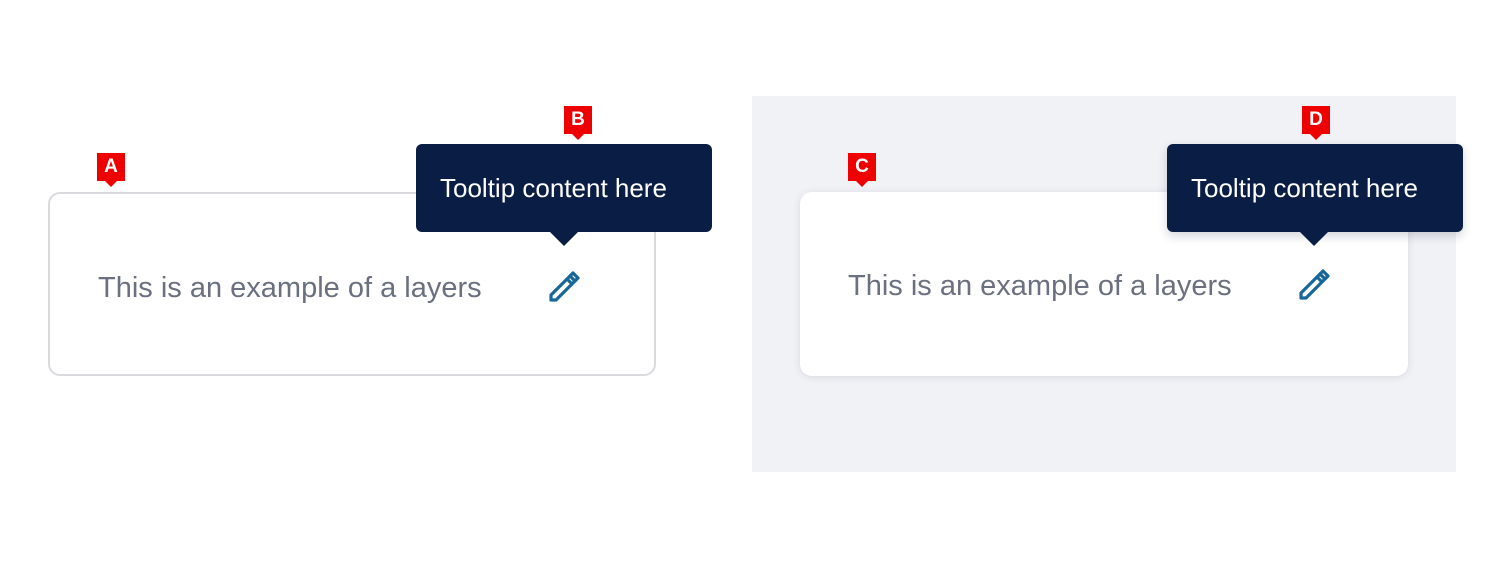 The image size is (1500, 568). Describe the element at coordinates (862, 170) in the screenshot. I see `annotation-marker-c: C` at that location.